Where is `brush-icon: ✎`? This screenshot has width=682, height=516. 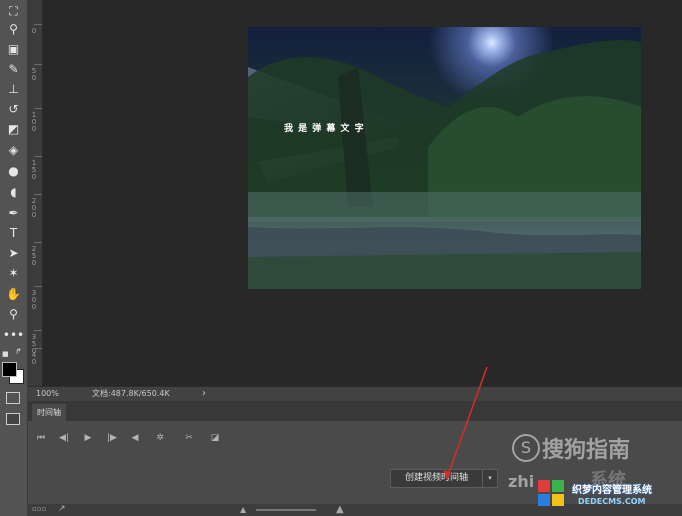
brush-icon: ✎ is located at coordinates (13, 69).